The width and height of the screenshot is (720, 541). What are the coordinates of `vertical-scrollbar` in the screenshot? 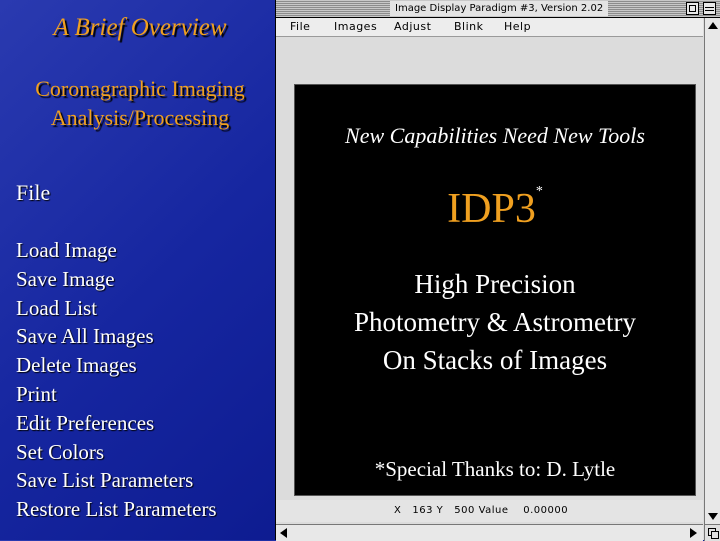 It's located at (712, 271).